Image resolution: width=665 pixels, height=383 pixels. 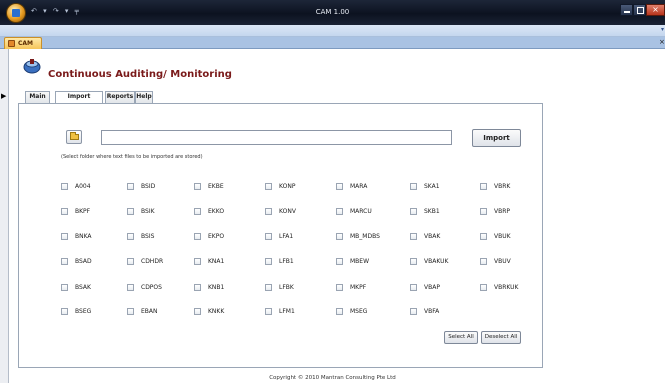 I want to click on checkbox-label: BNKA, so click(x=83, y=236).